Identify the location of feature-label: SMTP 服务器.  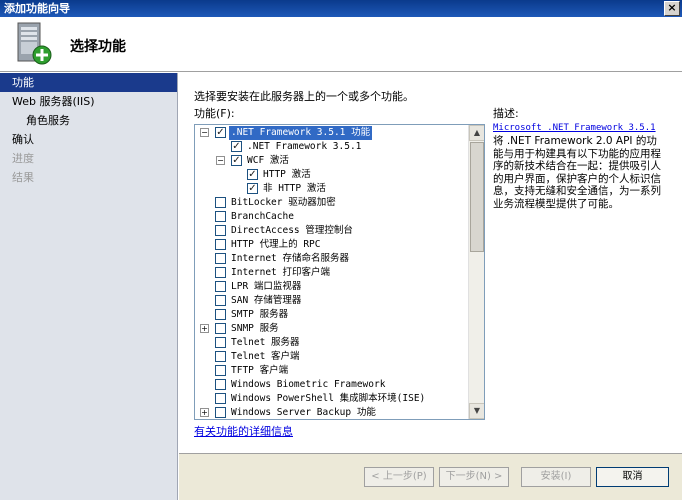
(260, 314).